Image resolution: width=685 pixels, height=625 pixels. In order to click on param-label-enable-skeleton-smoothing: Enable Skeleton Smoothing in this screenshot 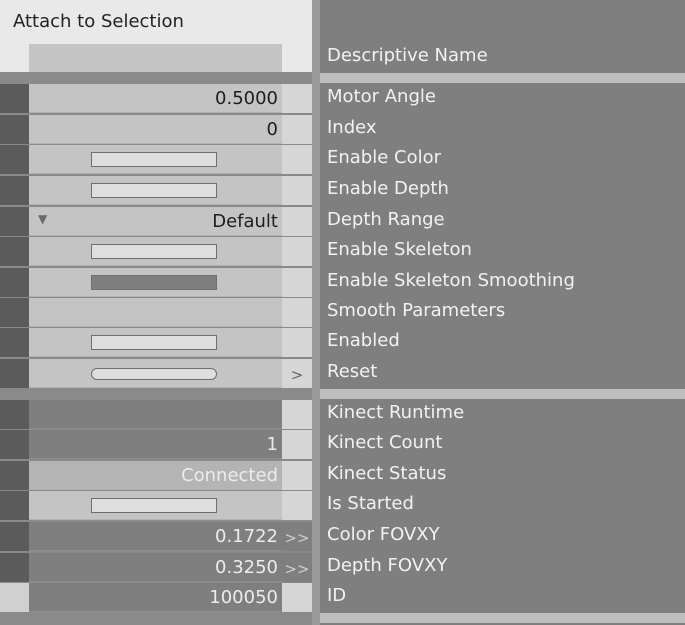, I will do `click(451, 280)`.